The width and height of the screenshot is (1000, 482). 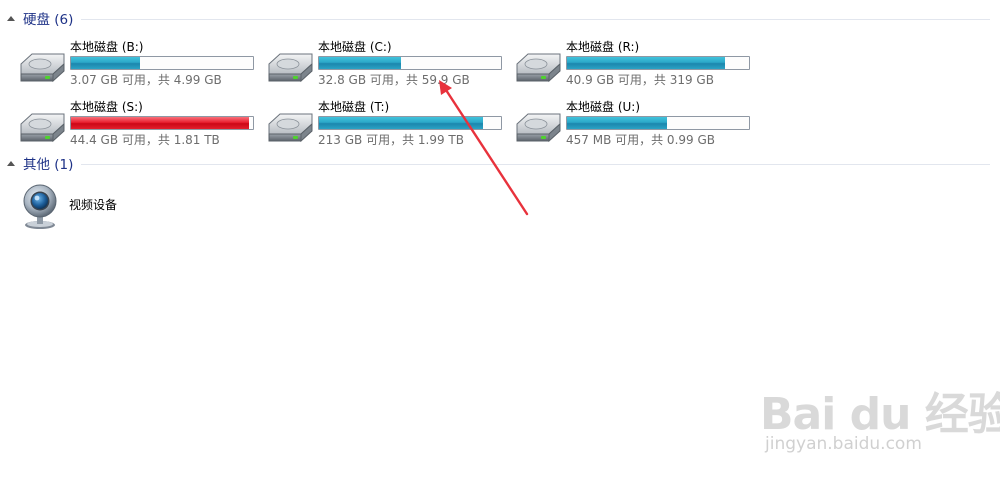 What do you see at coordinates (48, 165) in the screenshot?
I see `group-title-other: 其他 (1)` at bounding box center [48, 165].